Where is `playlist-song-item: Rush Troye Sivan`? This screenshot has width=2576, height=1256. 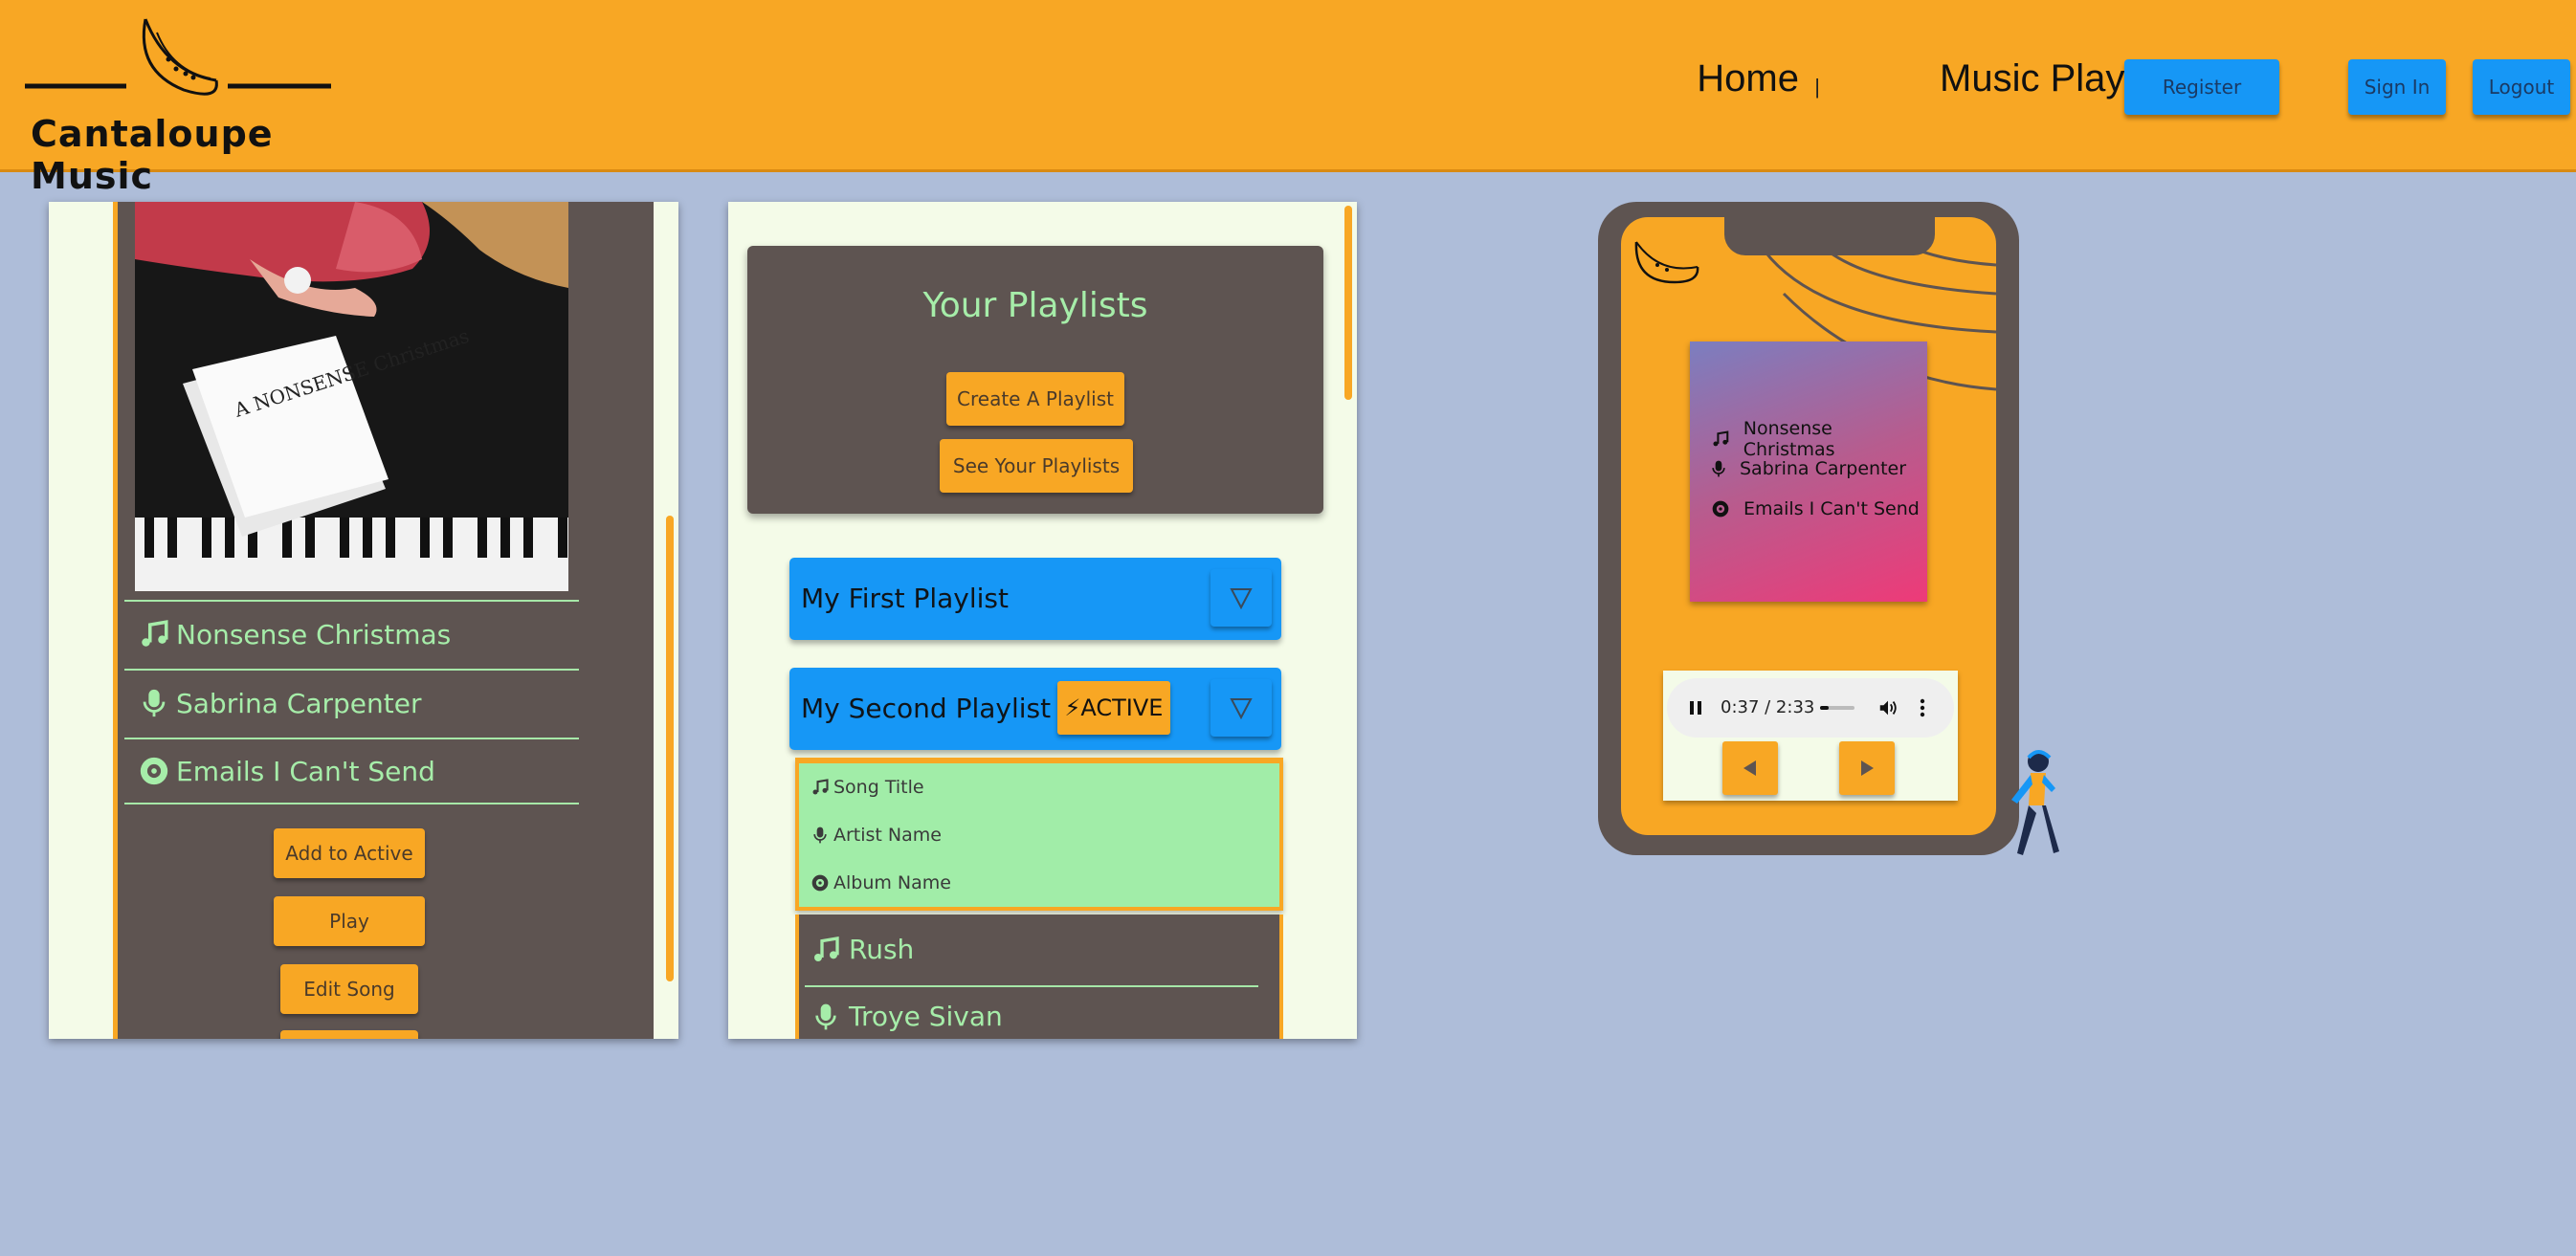
playlist-song-item: Rush Troye Sivan is located at coordinates (1039, 976).